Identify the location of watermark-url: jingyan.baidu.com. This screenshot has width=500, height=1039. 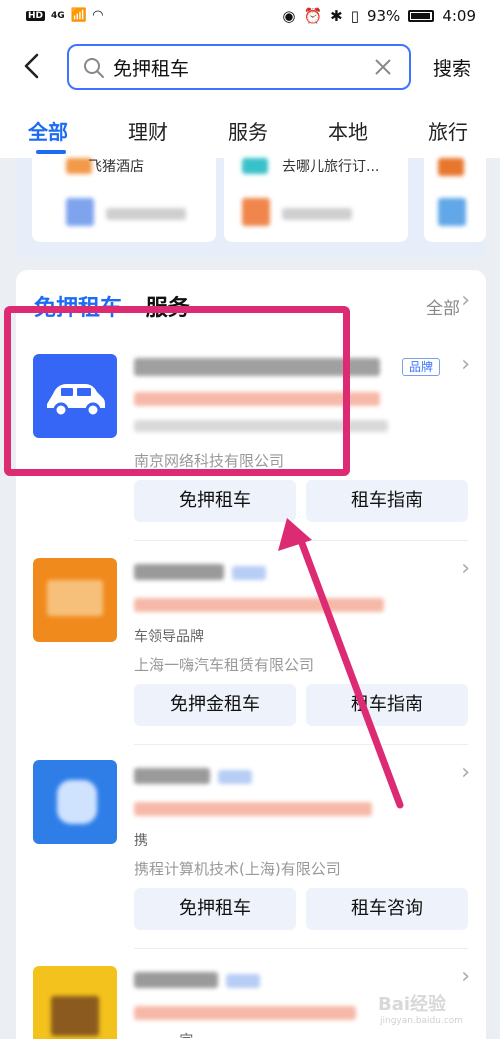
(422, 1021).